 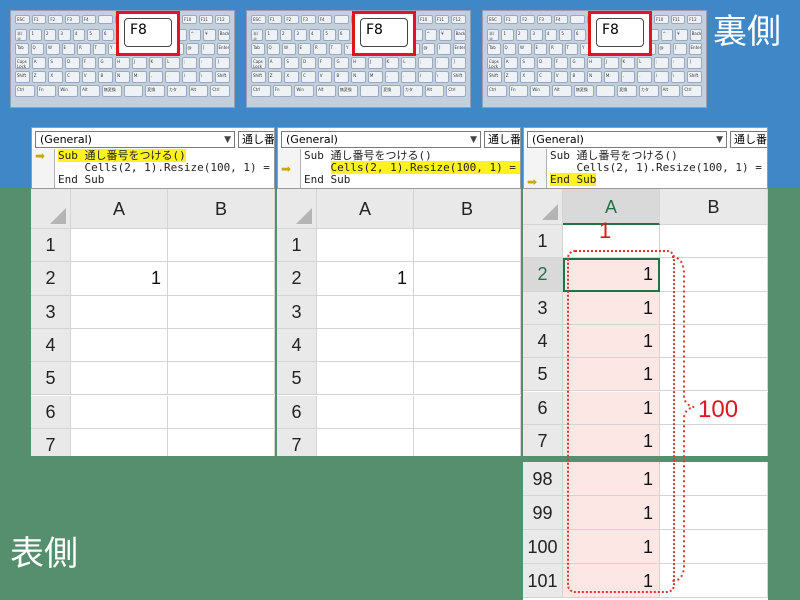 I want to click on cell-a7, so click(x=365, y=442).